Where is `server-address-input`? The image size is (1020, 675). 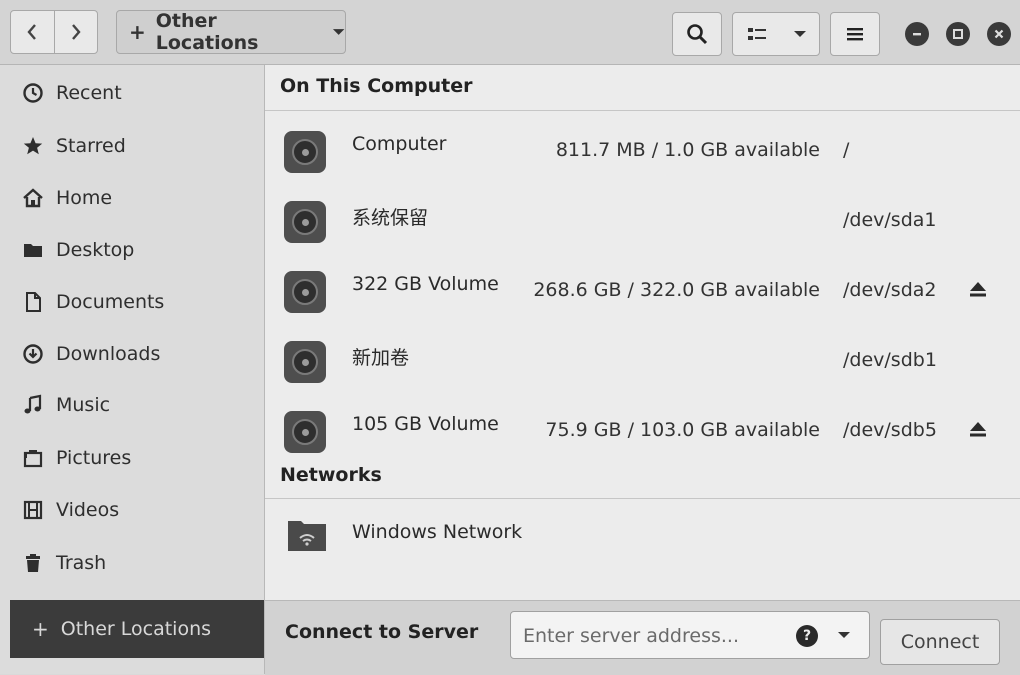
server-address-input is located at coordinates (653, 636).